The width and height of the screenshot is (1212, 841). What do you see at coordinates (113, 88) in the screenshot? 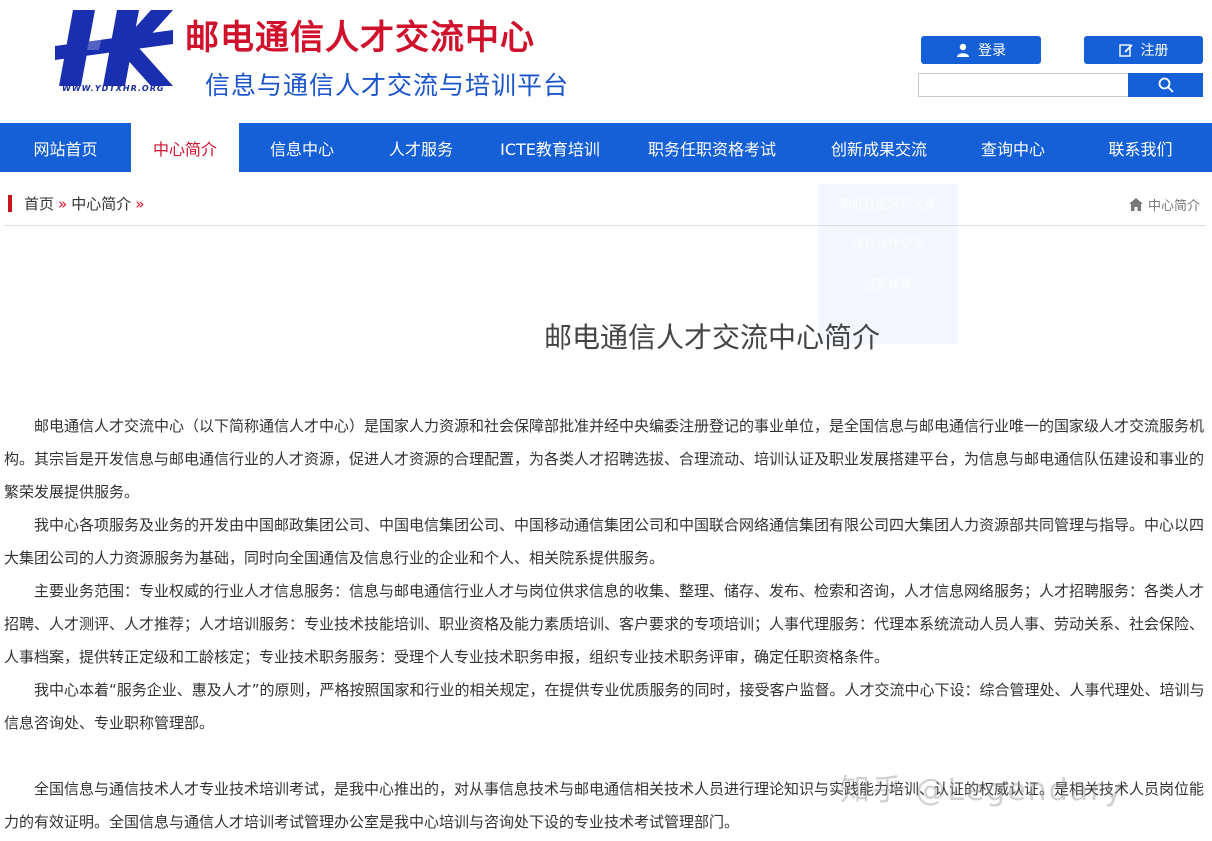
I see `logo-url-text: WWW.YDTXHR.ORG` at bounding box center [113, 88].